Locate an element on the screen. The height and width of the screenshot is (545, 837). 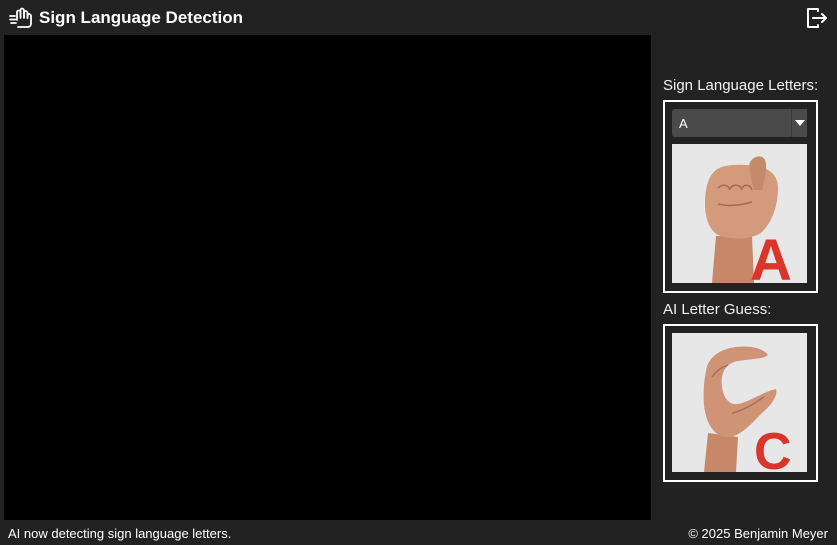
status-text: AI now detecting sign language letters. is located at coordinates (120, 533).